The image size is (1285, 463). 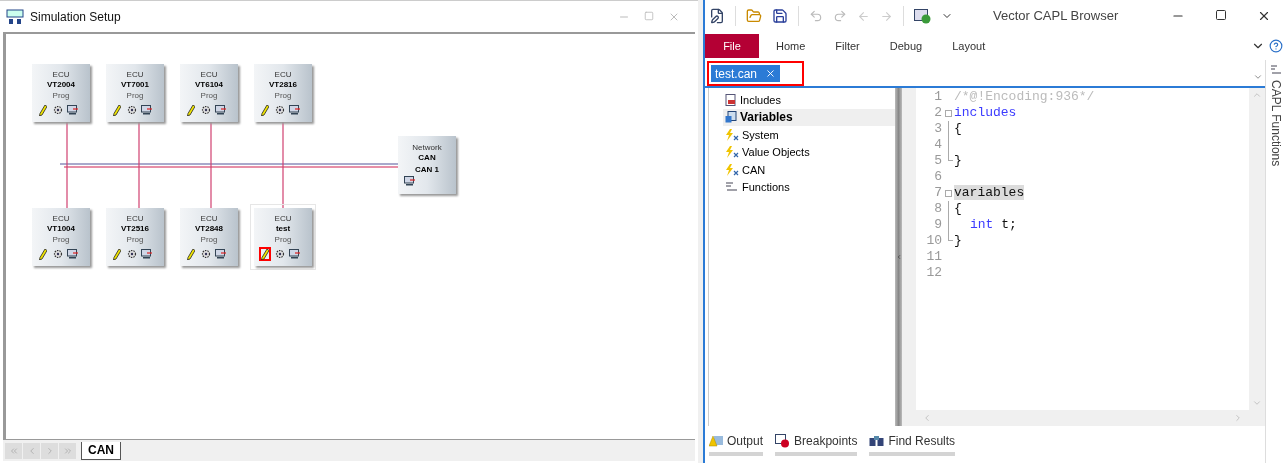 I want to click on warning-icon, so click(x=716, y=441).